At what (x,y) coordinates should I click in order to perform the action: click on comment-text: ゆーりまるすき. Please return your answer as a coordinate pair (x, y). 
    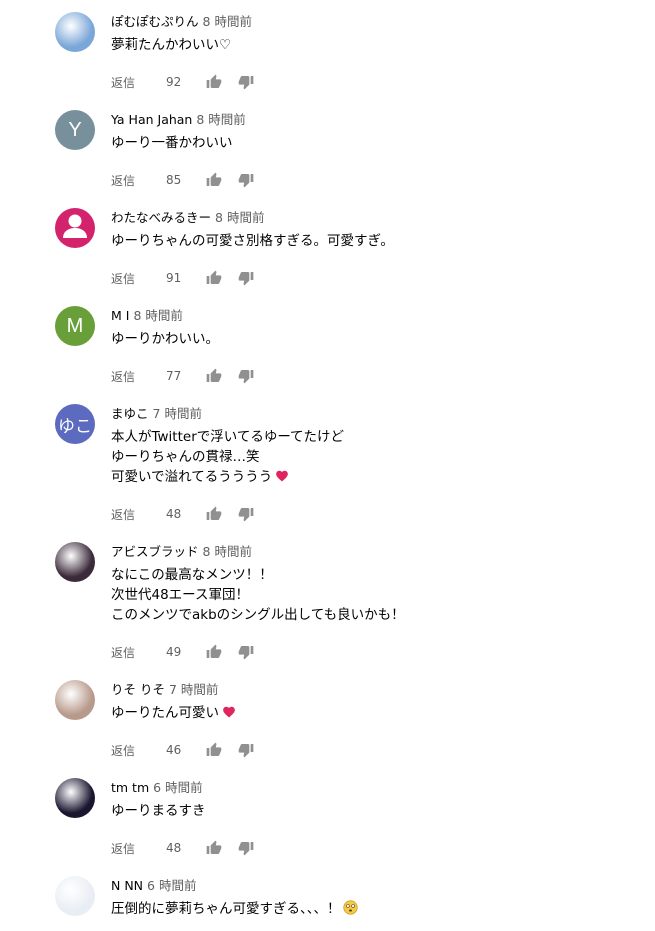
    Looking at the image, I should click on (371, 811).